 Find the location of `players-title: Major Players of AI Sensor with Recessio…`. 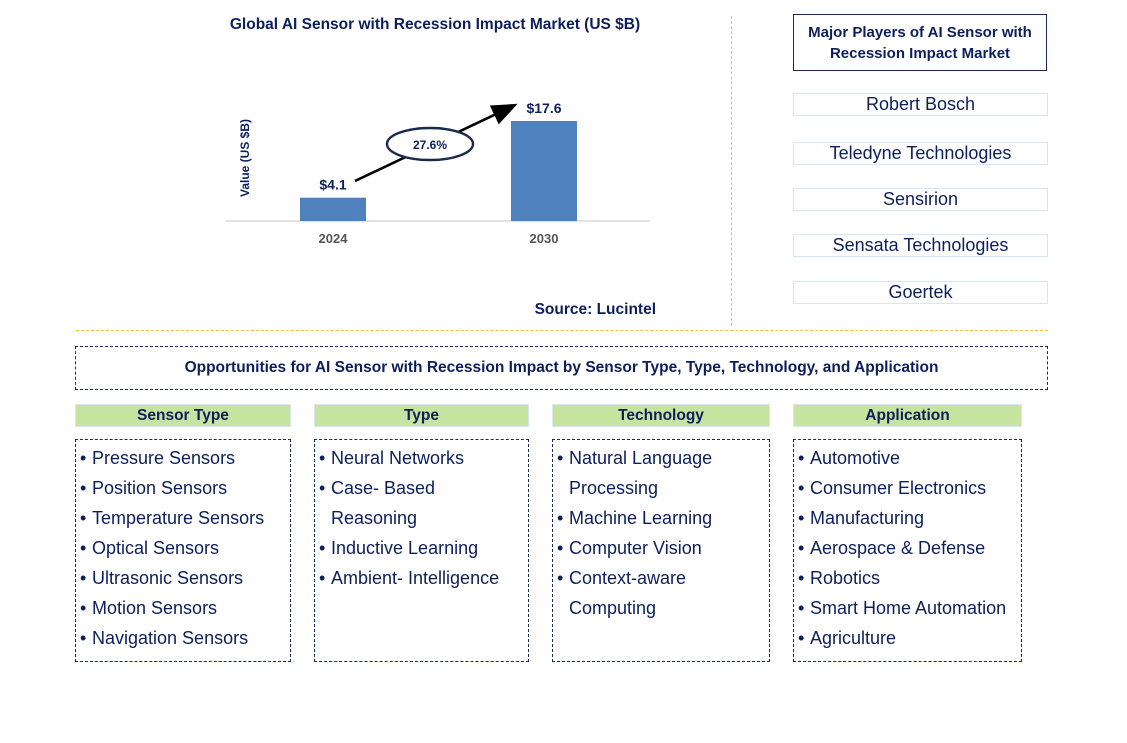

players-title: Major Players of AI Sensor with Recessio… is located at coordinates (920, 42).